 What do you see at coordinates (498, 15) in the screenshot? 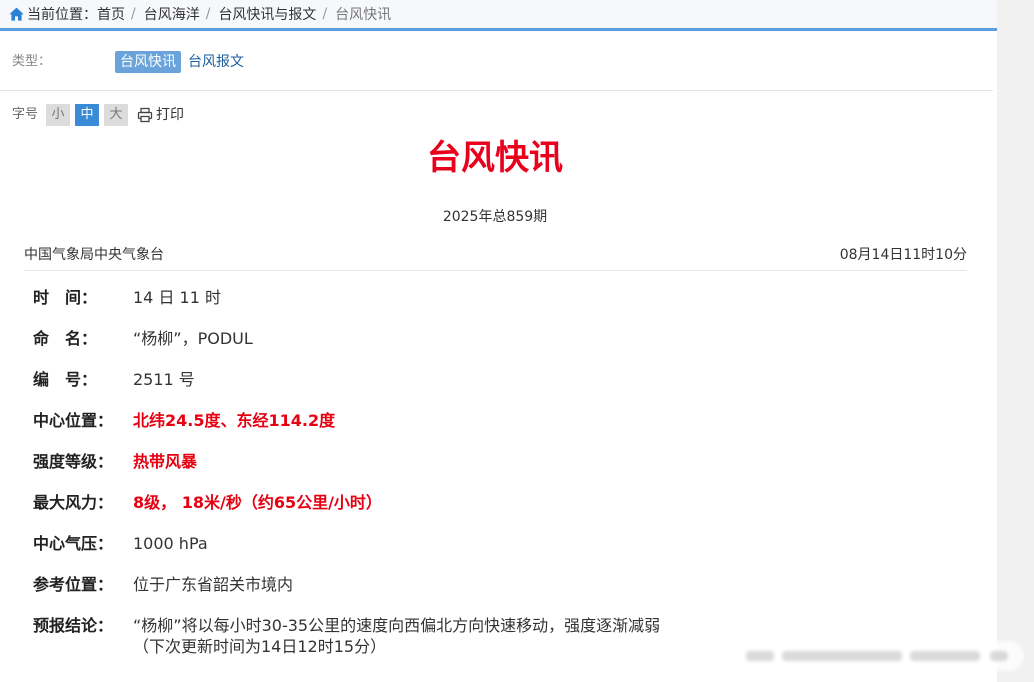
I see `breadcrumb: 当前位置： 首页 / 台风海洋 / 台风快讯与报文 / 台风快讯` at bounding box center [498, 15].